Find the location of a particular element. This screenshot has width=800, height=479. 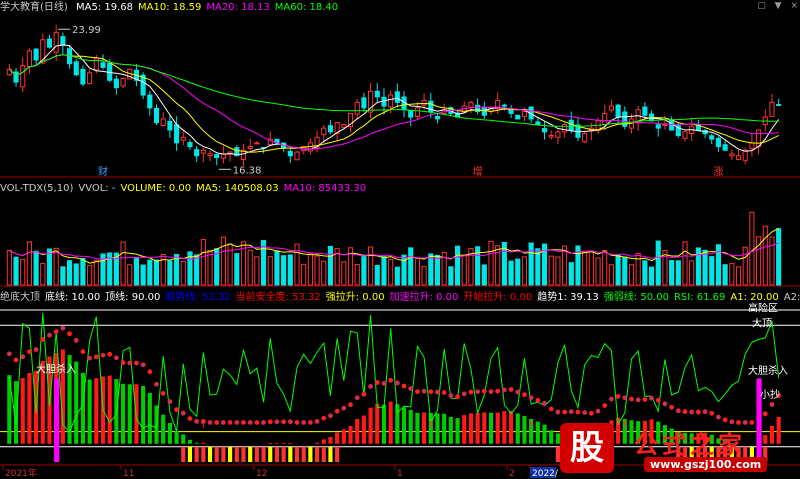

close-icon: × is located at coordinates (794, 6).